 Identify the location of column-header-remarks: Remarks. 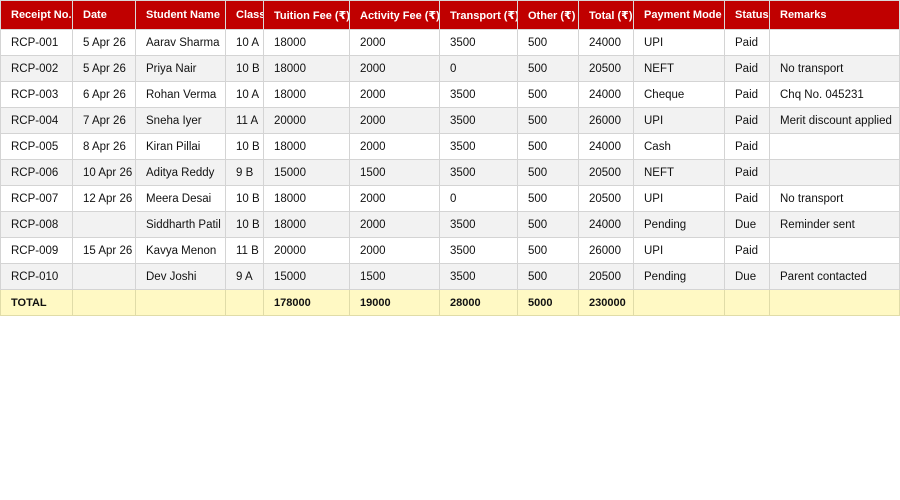
(834, 15).